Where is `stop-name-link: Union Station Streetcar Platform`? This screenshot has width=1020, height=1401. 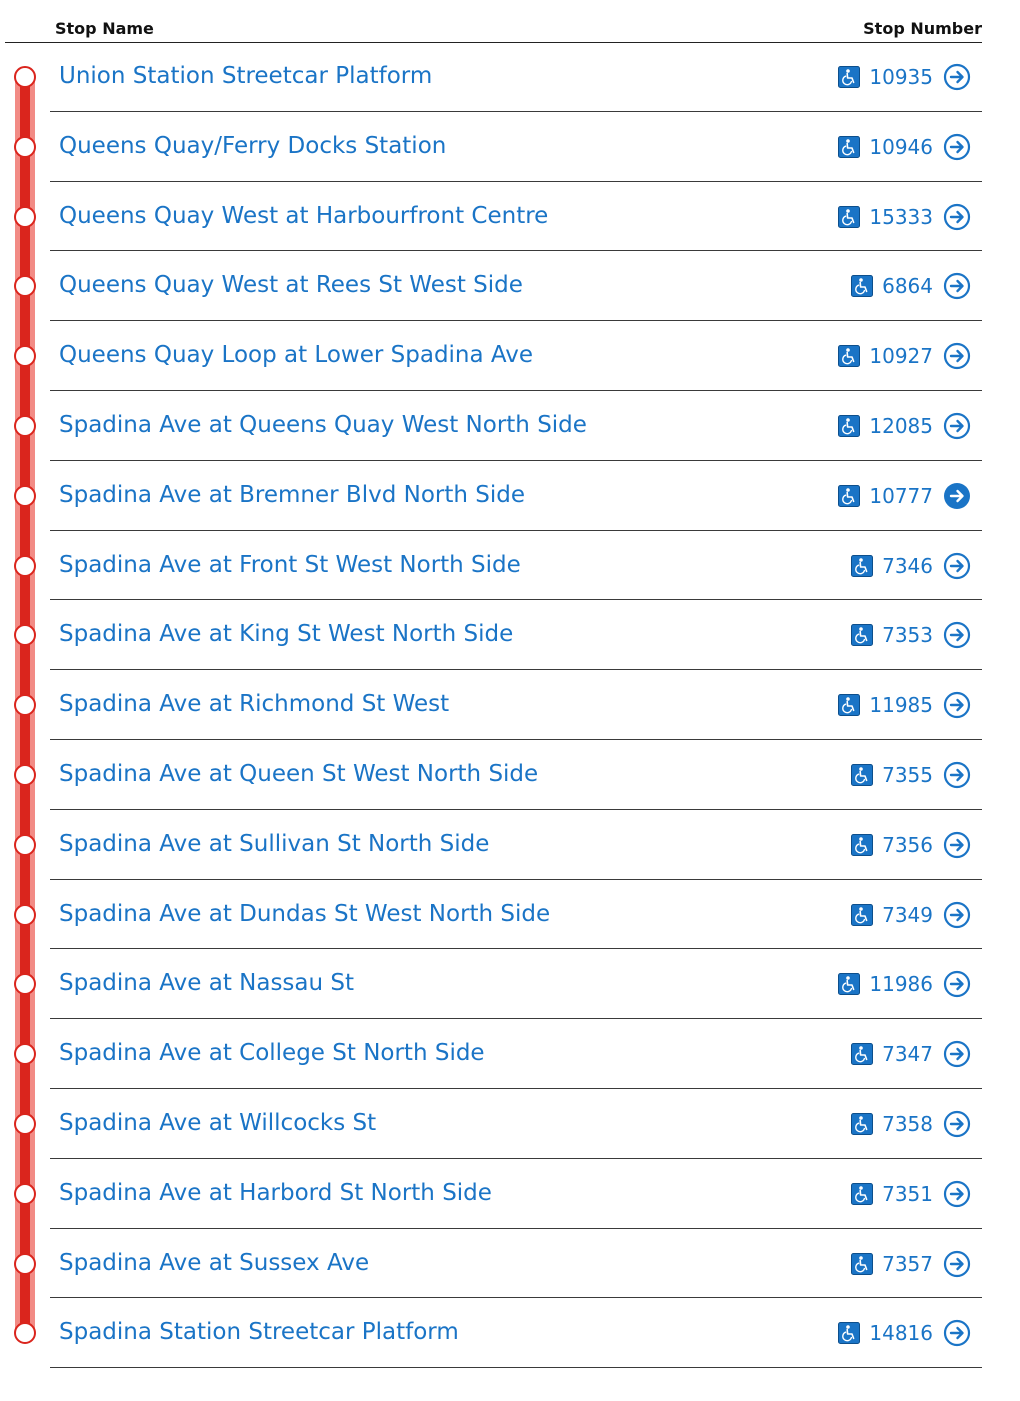
stop-name-link: Union Station Streetcar Platform is located at coordinates (245, 76).